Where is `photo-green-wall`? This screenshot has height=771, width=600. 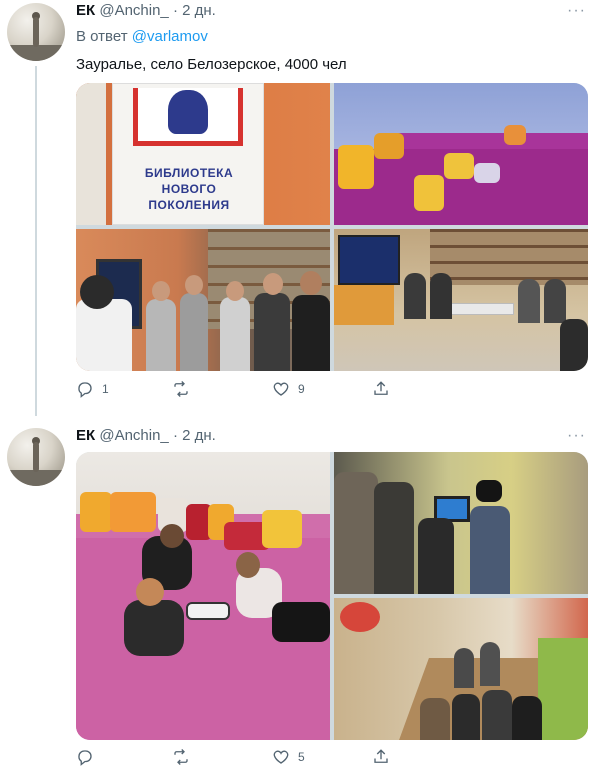
photo-green-wall is located at coordinates (563, 689).